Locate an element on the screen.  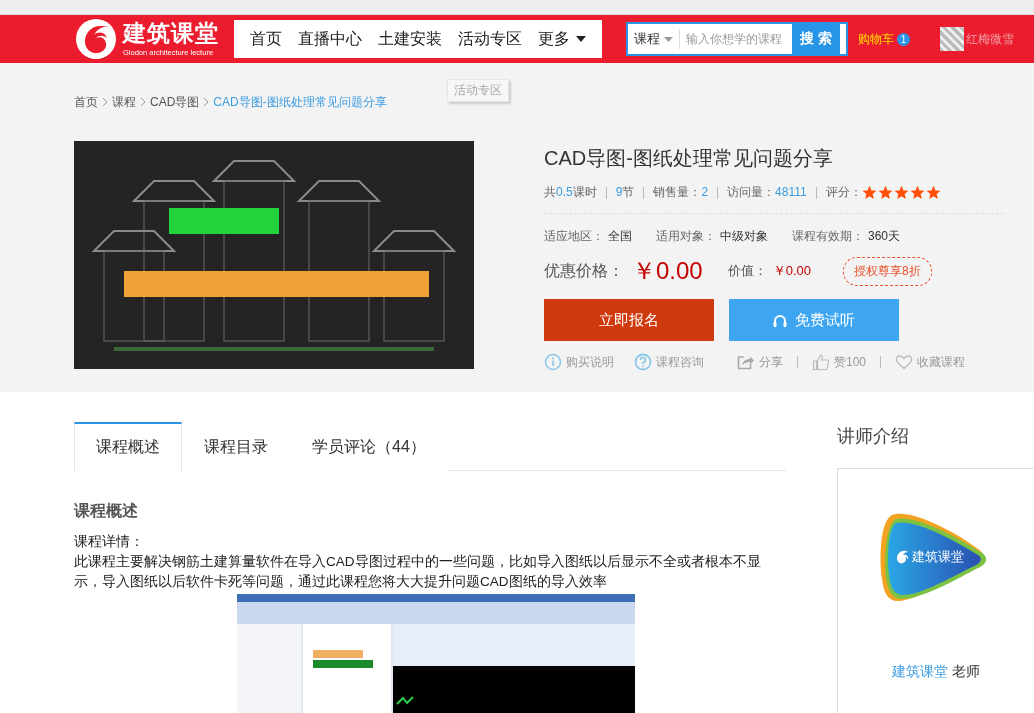
price: ￥0.00 is located at coordinates (667, 271).